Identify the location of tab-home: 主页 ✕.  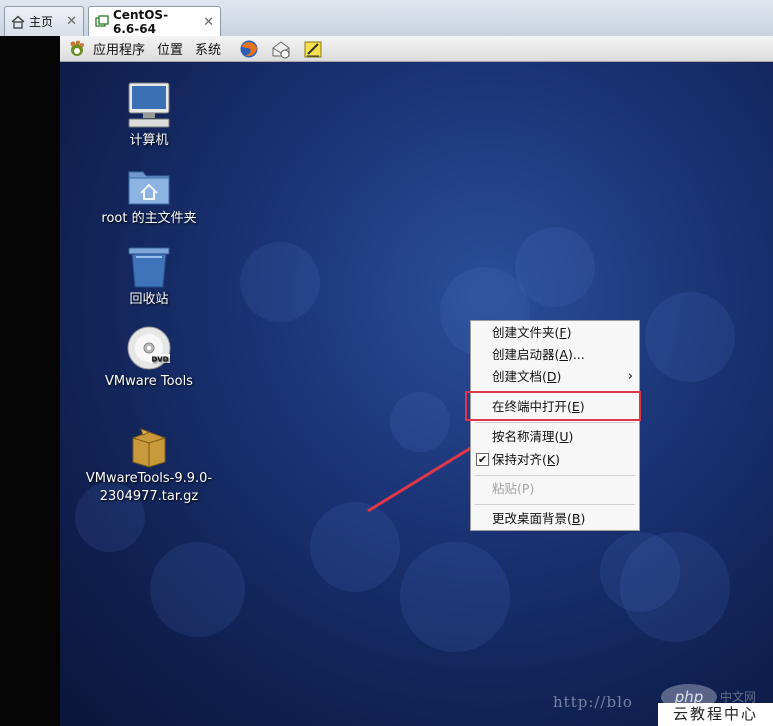
(44, 21).